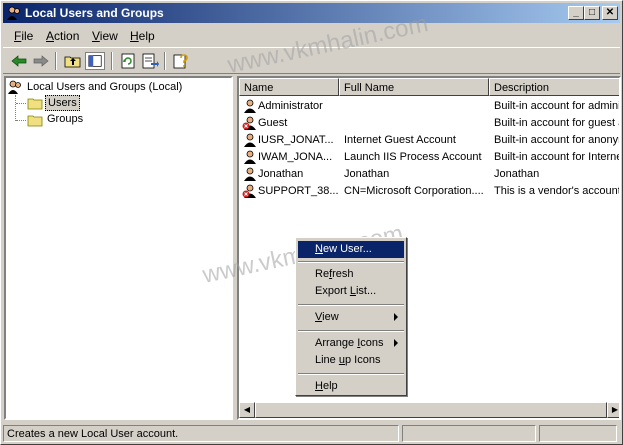 Image resolution: width=623 pixels, height=445 pixels. I want to click on status-bar: Creates a new Local User account., so click(311, 433).